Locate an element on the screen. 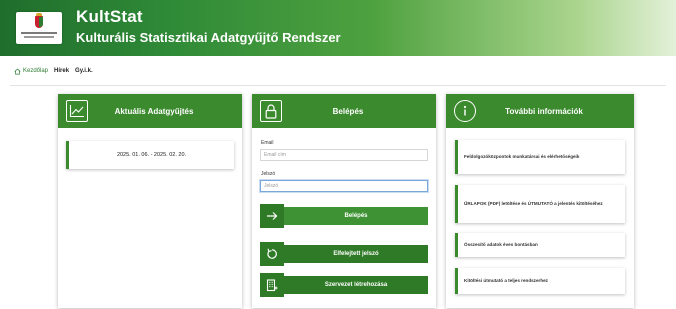 The height and width of the screenshot is (309, 676). nav-news-label: Hírek is located at coordinates (62, 71).